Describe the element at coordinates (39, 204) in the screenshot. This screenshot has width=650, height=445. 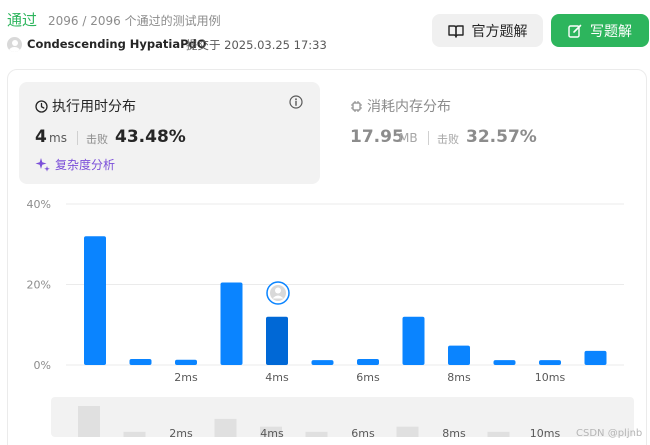
I see `y-tick-label: 40%` at that location.